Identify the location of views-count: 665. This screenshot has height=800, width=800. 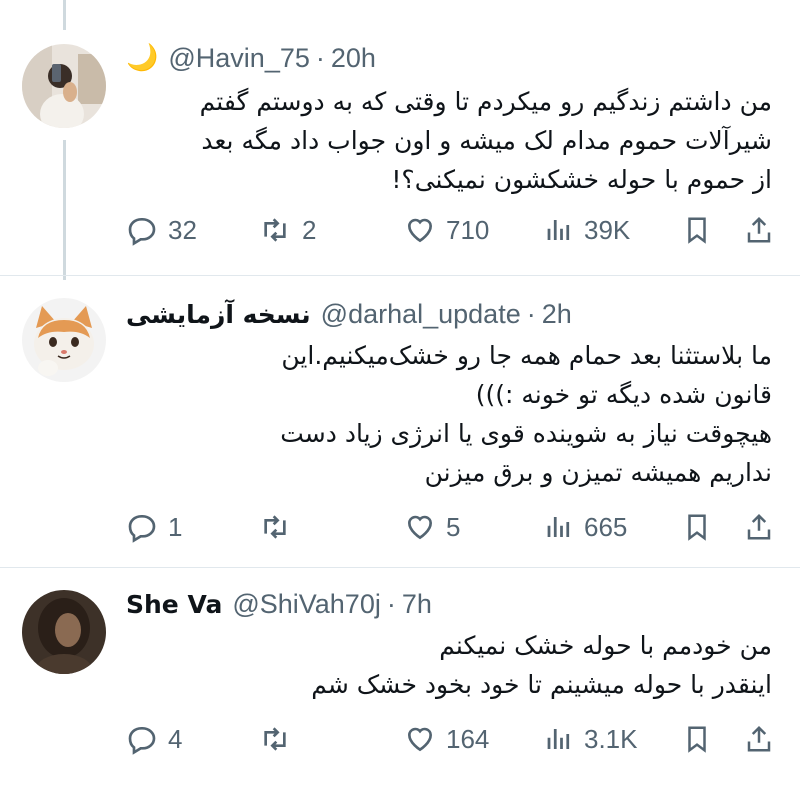
(606, 526).